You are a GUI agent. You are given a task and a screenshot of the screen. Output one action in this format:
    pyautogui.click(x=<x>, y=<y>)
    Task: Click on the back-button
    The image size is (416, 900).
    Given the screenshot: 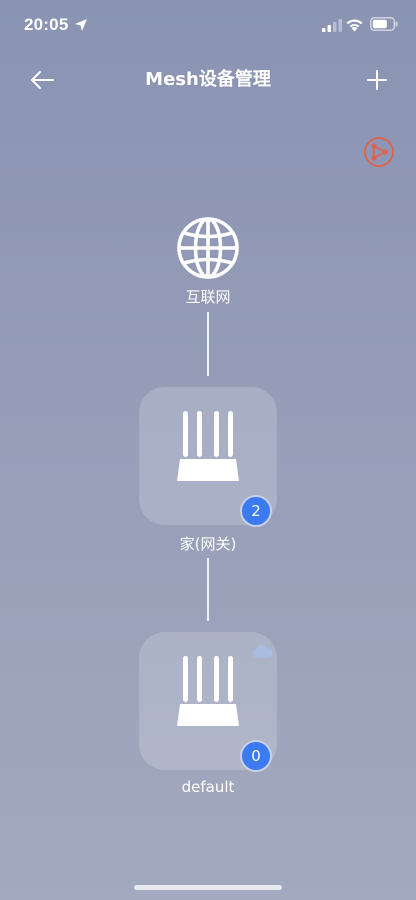 What is the action you would take?
    pyautogui.click(x=42, y=80)
    